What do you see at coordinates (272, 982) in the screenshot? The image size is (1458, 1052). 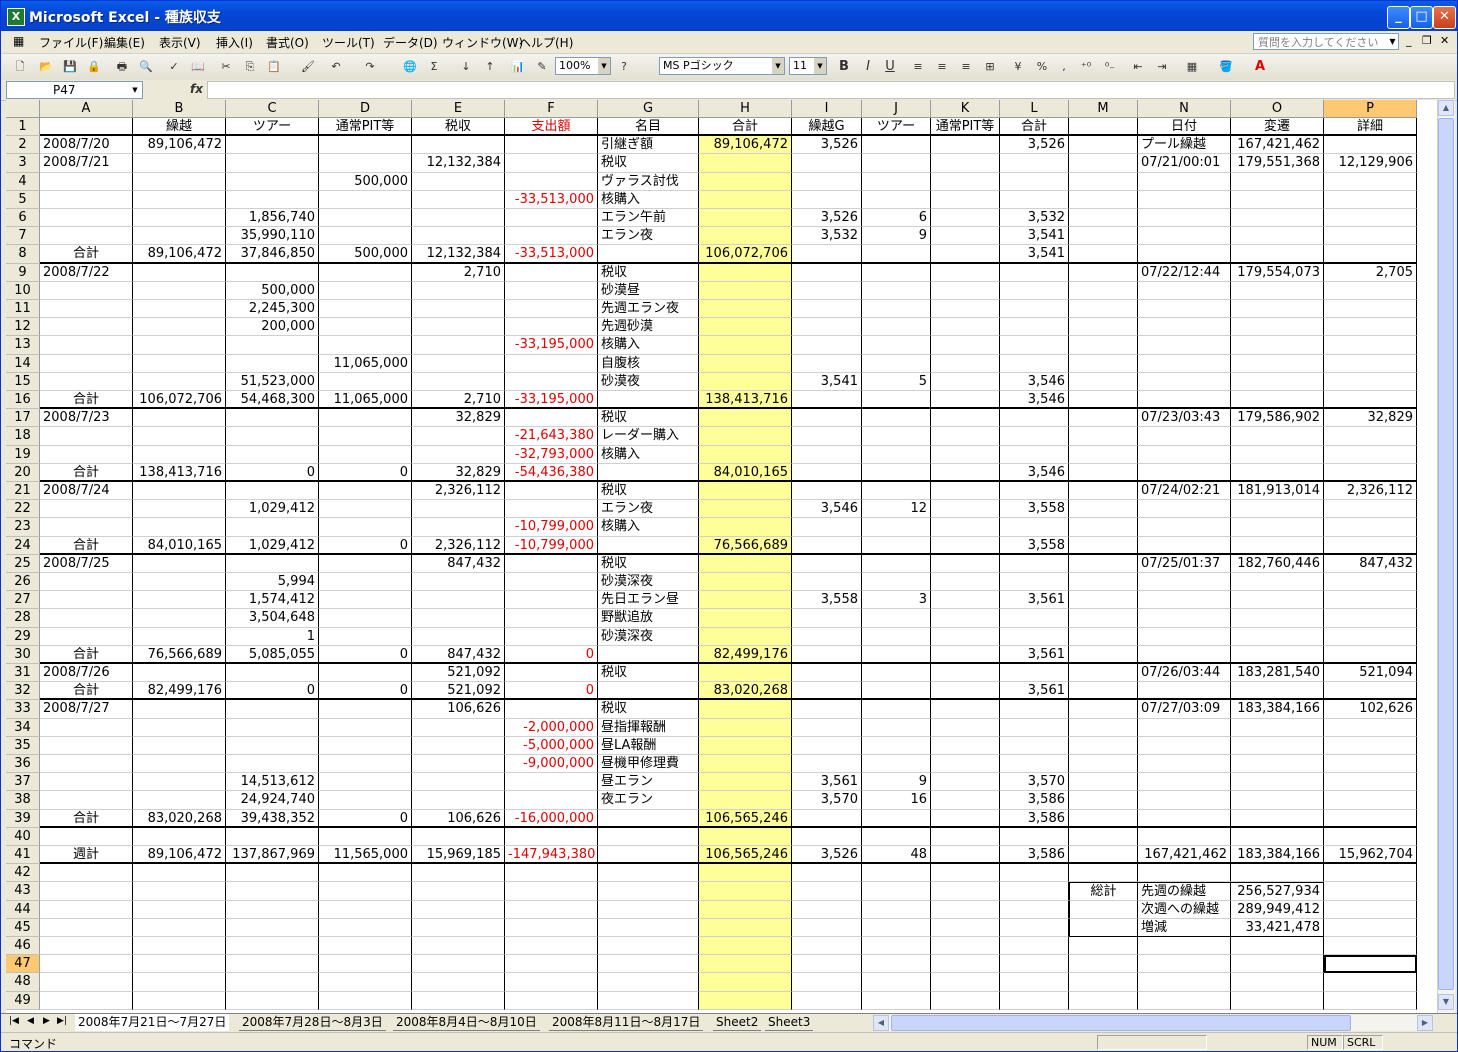 I see `cell-C48` at bounding box center [272, 982].